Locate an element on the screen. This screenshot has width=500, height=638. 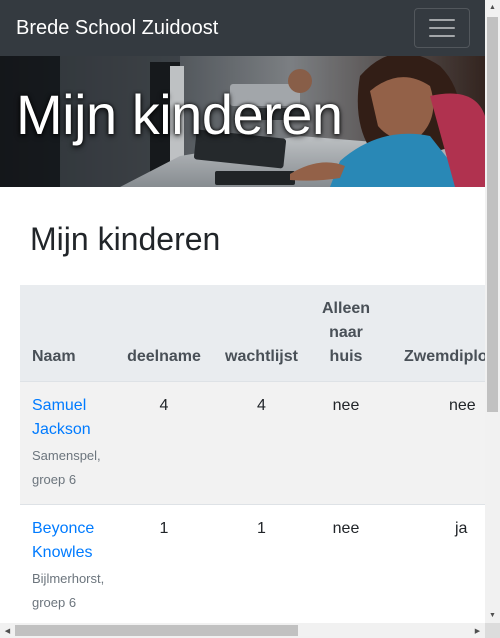
navbar: Brede School Zuidoost is located at coordinates (242, 28).